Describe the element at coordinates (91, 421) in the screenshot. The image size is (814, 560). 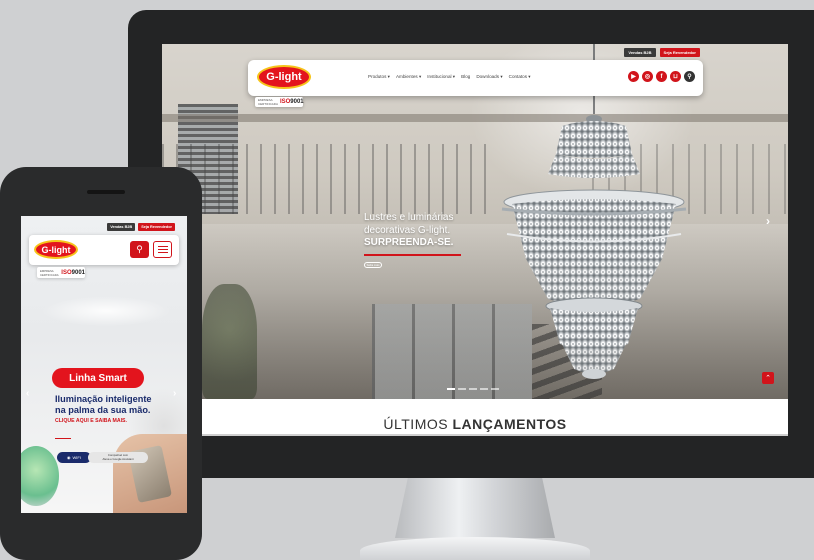
I see `mobile-cta-link: CLIQUE AQUI E SAIBA MAIS.` at that location.